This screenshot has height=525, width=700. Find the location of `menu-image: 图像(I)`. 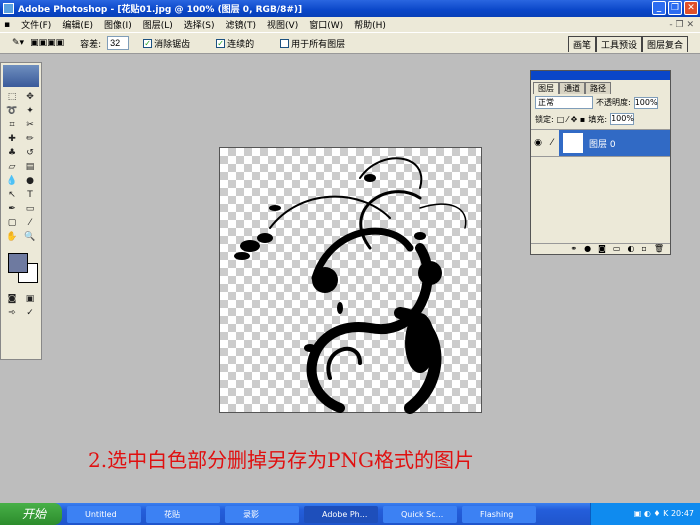

menu-image: 图像(I) is located at coordinates (118, 24).